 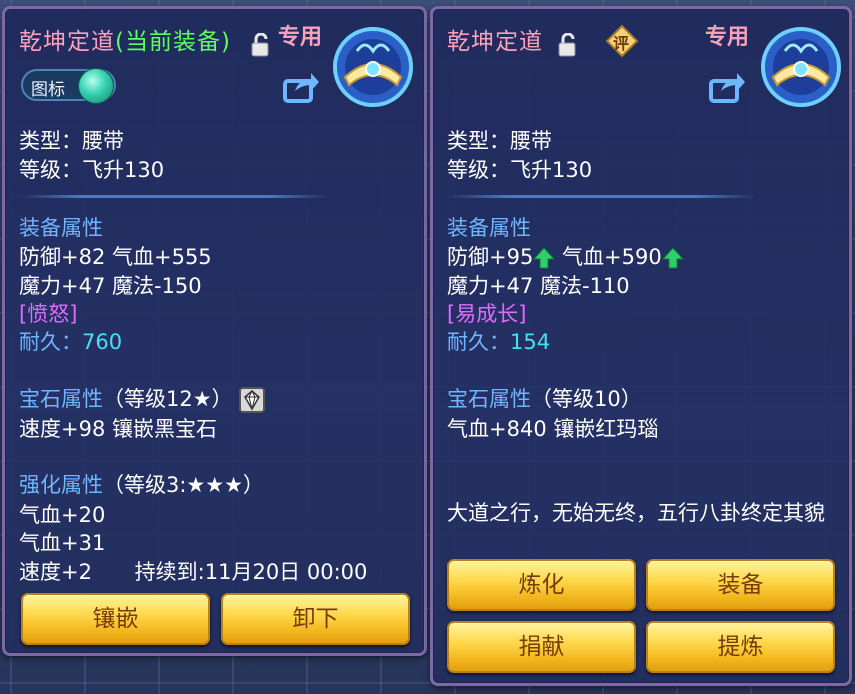 I want to click on enhance-line-1: 气血+20, so click(x=62, y=515).